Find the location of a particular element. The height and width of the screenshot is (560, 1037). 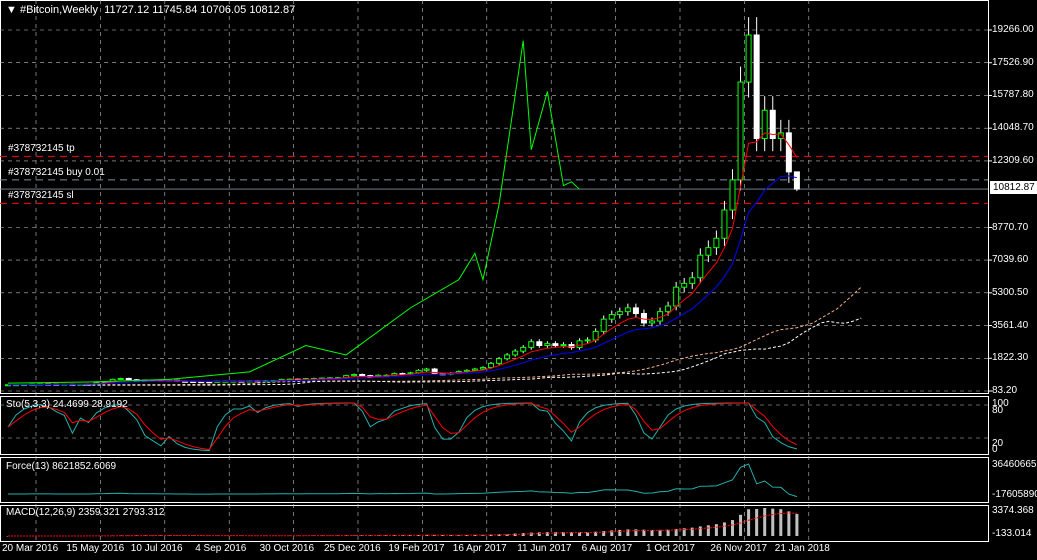

sto-main-line is located at coordinates (402, 427).